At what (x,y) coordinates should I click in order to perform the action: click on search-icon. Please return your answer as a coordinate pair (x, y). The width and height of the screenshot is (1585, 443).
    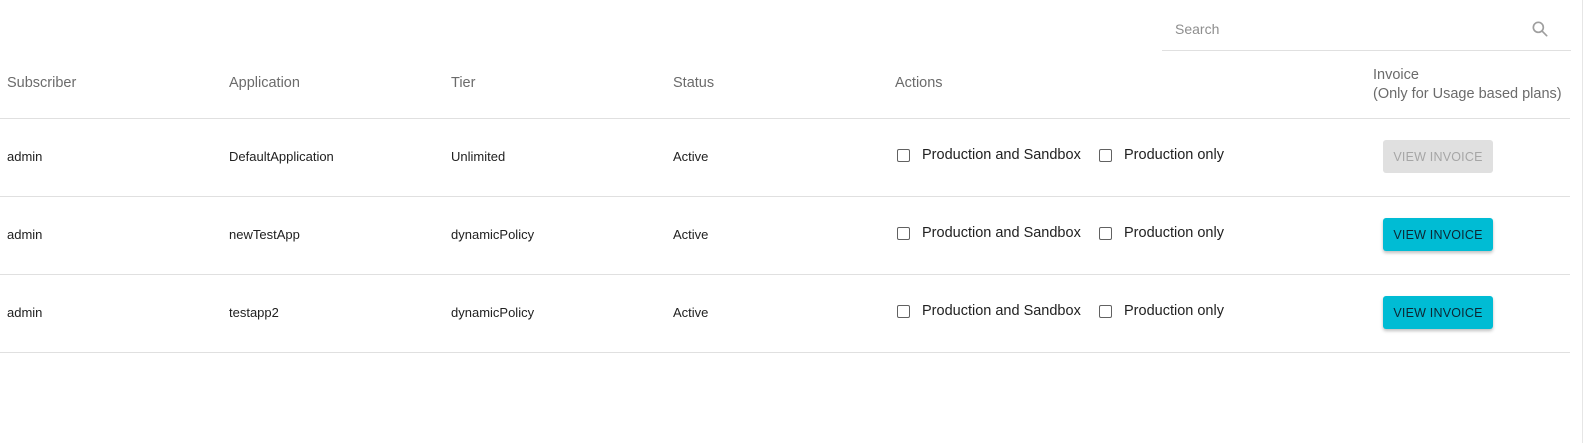
    Looking at the image, I should click on (1540, 29).